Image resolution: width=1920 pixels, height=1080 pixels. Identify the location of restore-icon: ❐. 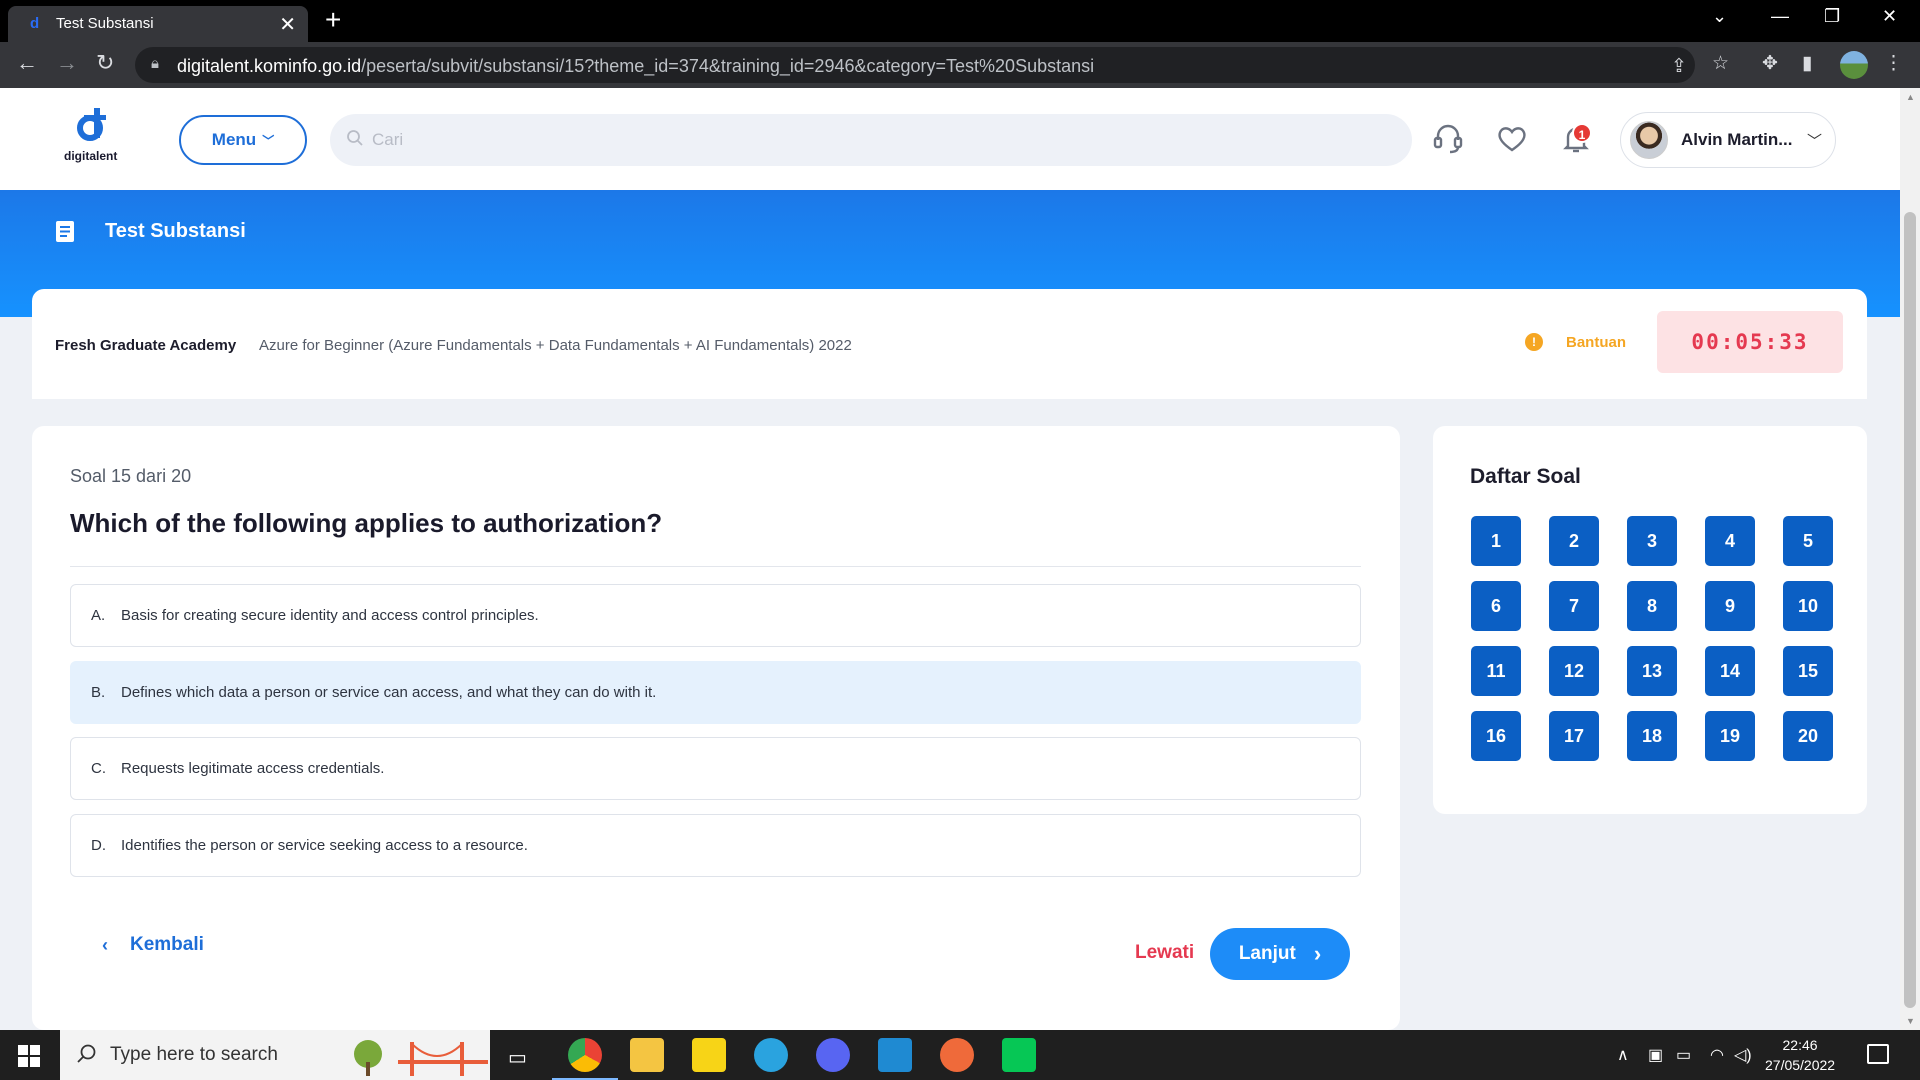
(1832, 16).